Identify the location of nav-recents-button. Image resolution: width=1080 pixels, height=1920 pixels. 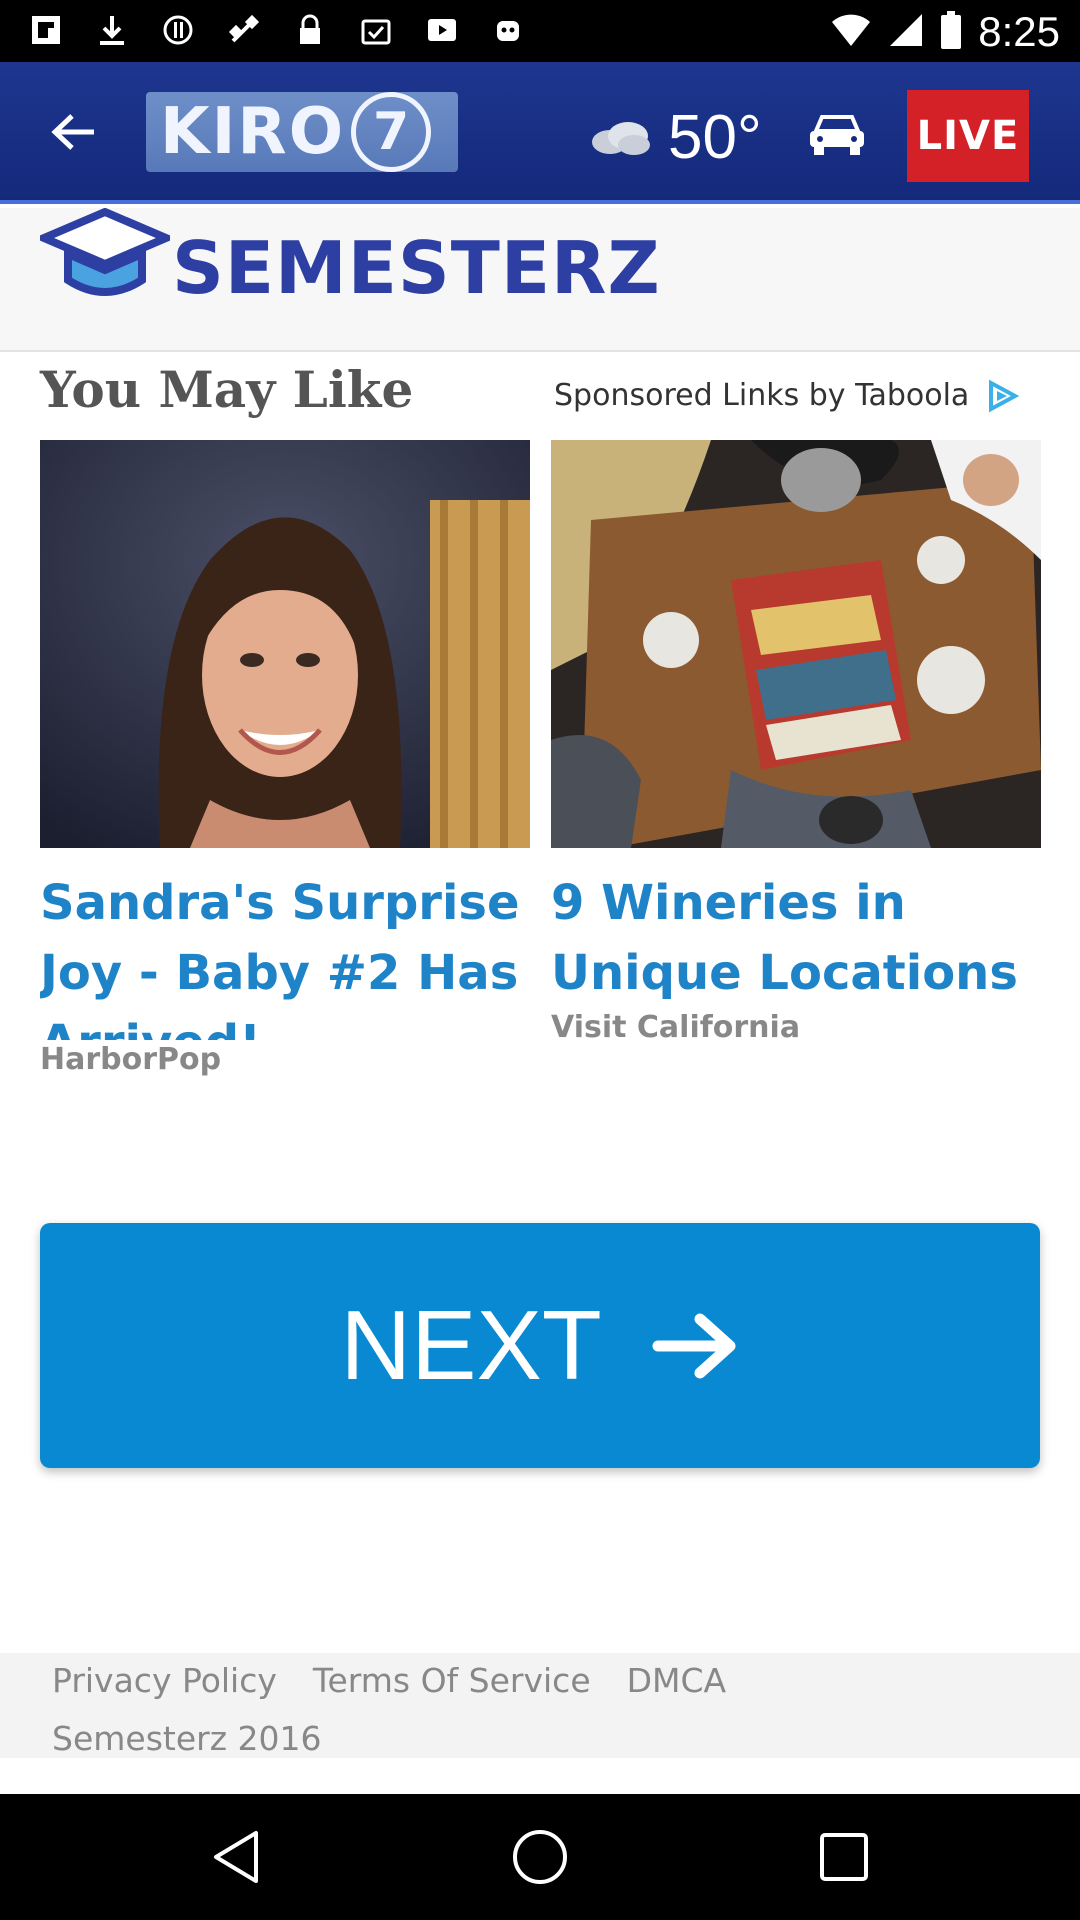
(844, 1857).